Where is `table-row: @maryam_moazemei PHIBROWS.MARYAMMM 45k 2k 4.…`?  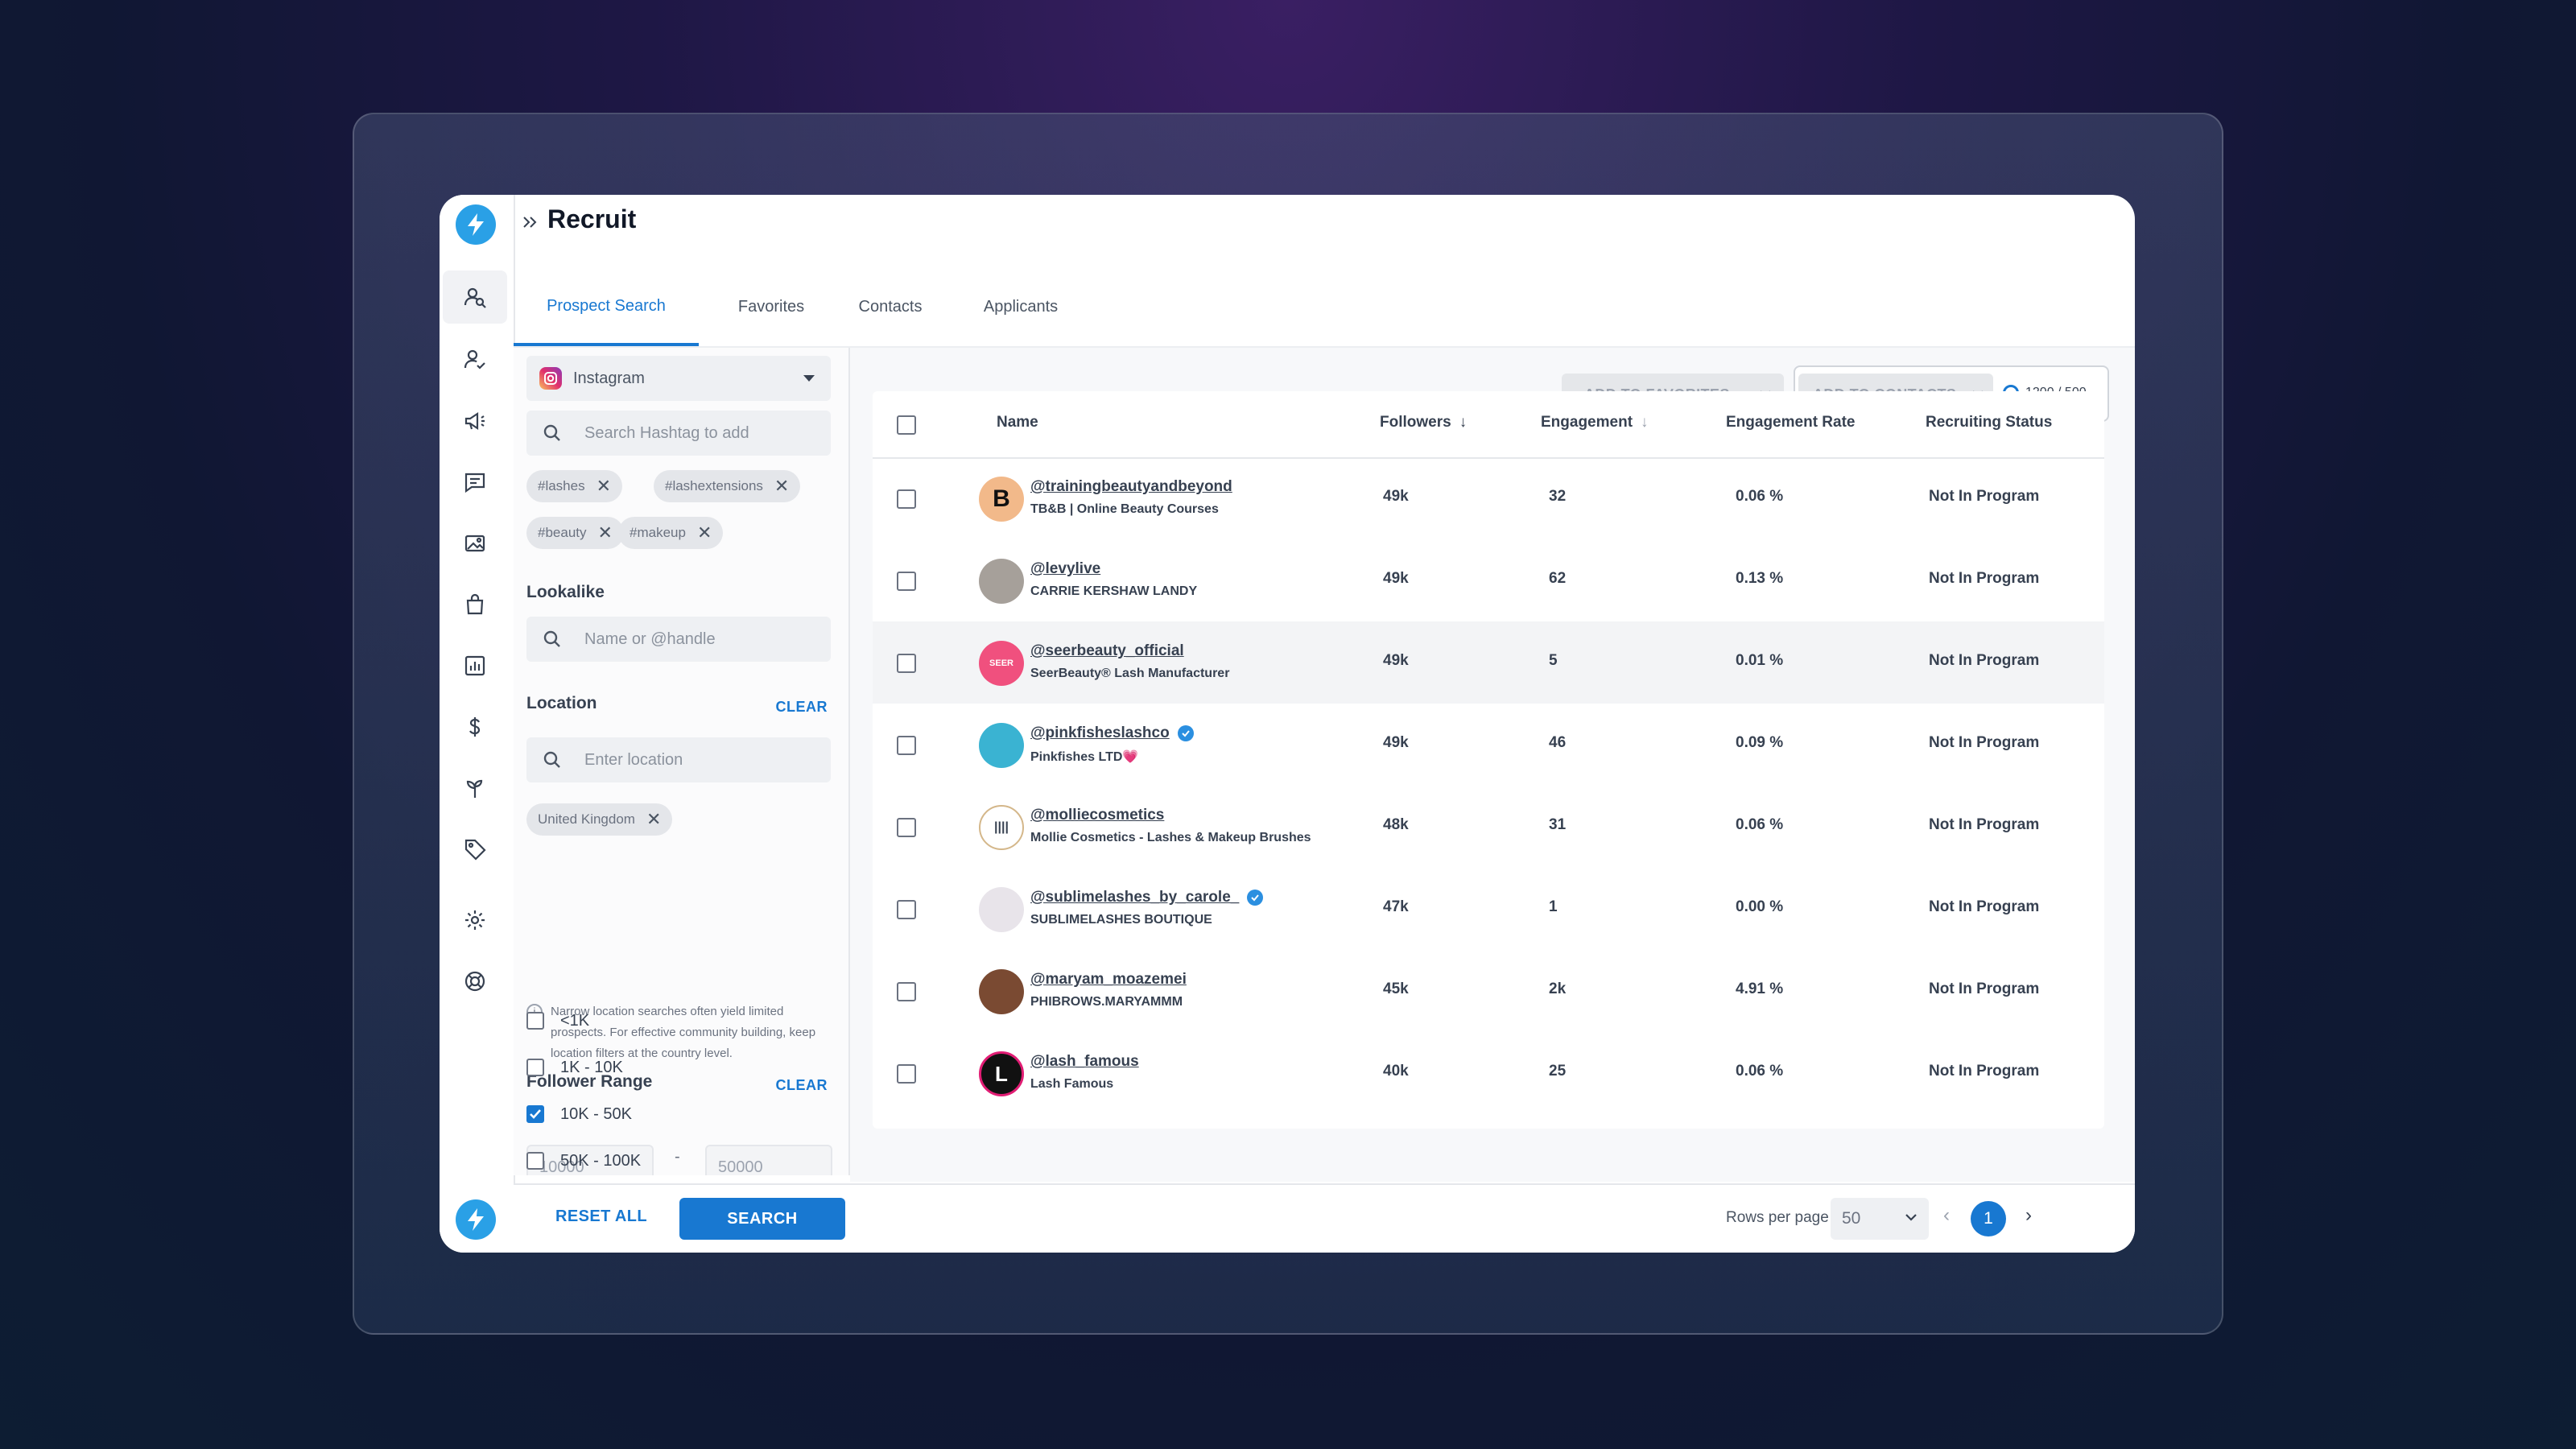
table-row: @maryam_moazemei PHIBROWS.MARYAMMM 45k 2k 4.… is located at coordinates (1488, 991).